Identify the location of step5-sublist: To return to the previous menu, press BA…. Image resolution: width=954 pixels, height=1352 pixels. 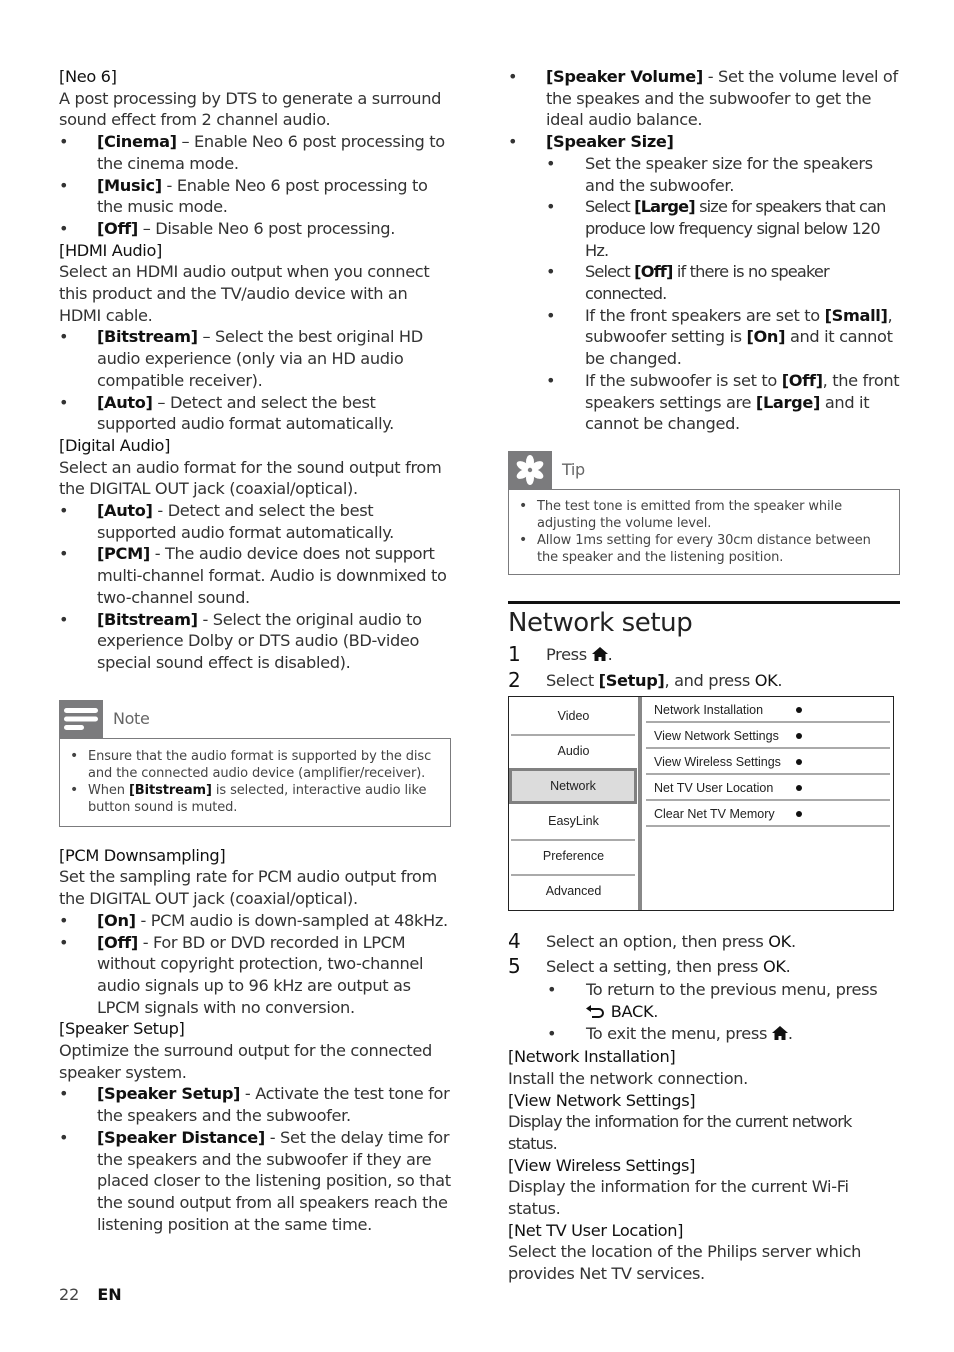
(723, 1012).